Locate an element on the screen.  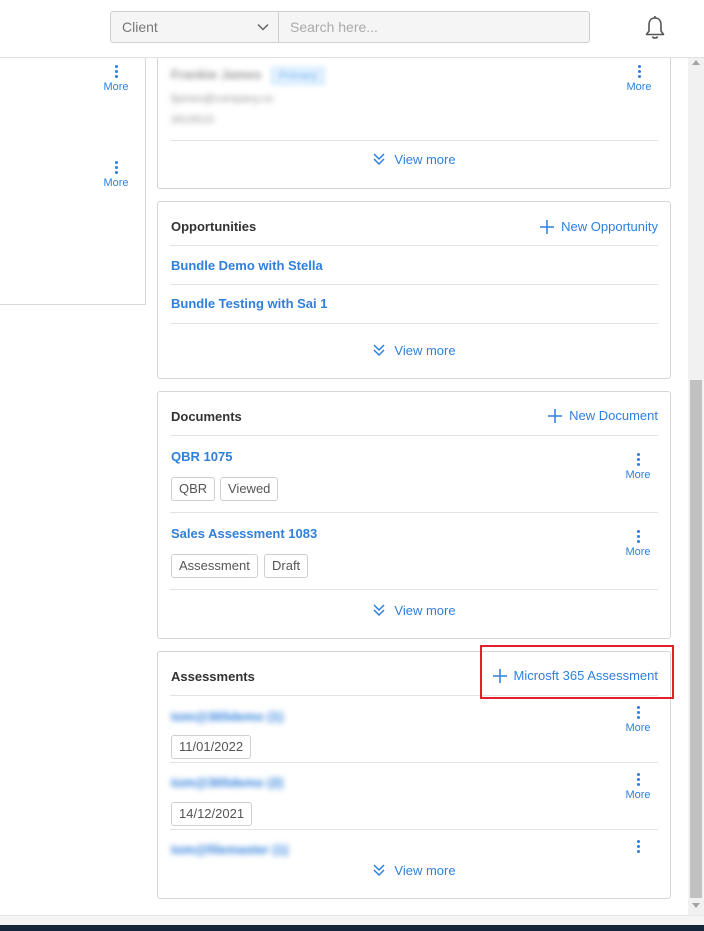
document-status-tag: Viewed is located at coordinates (249, 489).